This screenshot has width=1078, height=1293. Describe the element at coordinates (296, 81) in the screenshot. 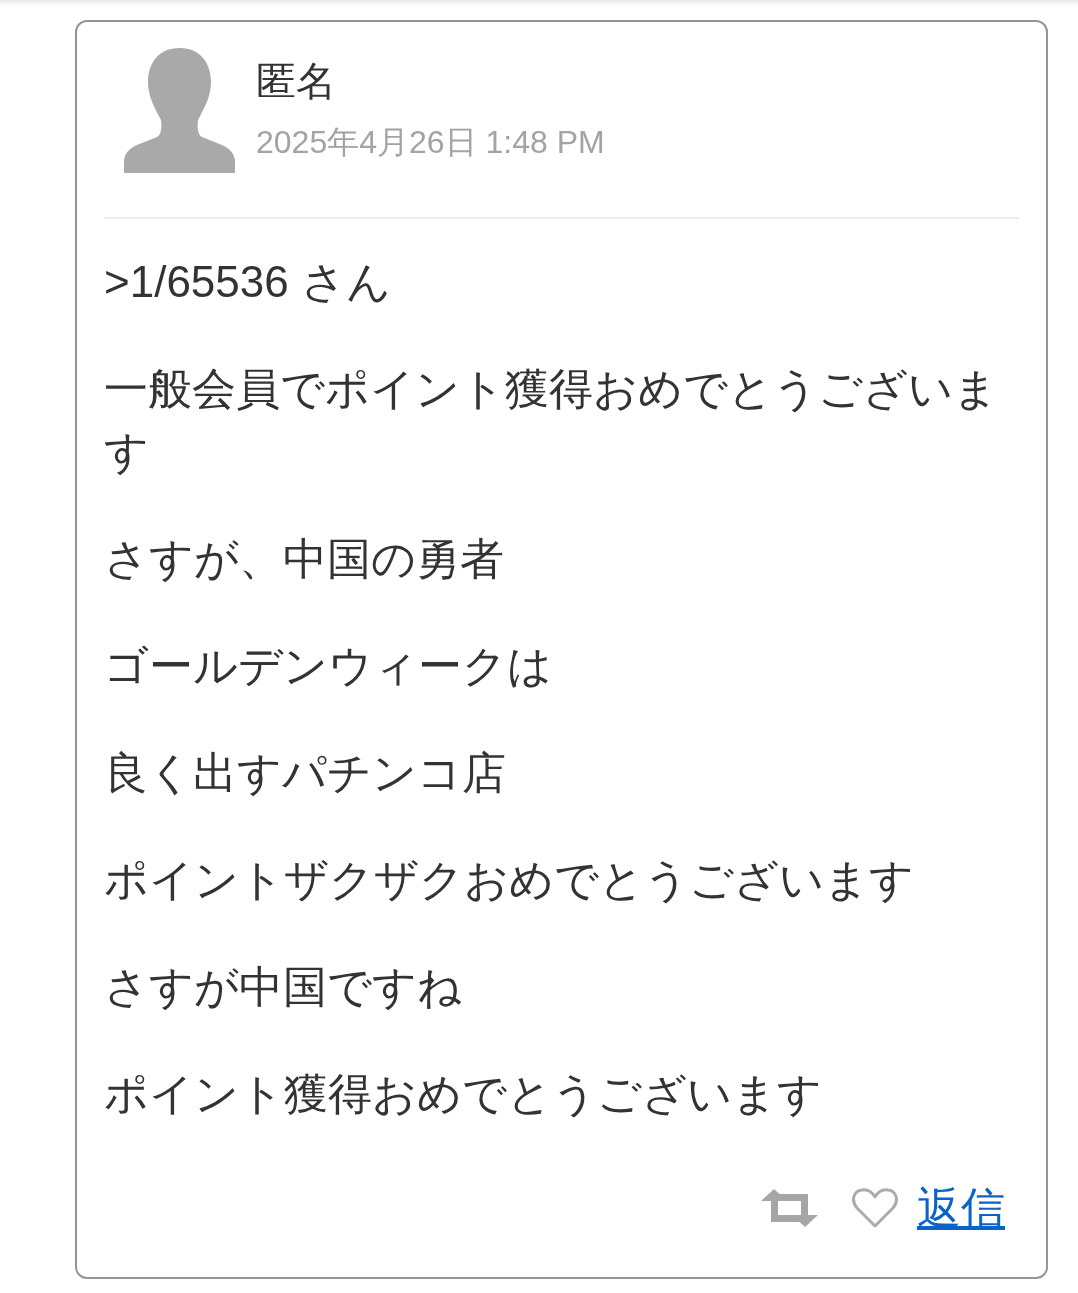

I see `author-name: 匿名` at that location.